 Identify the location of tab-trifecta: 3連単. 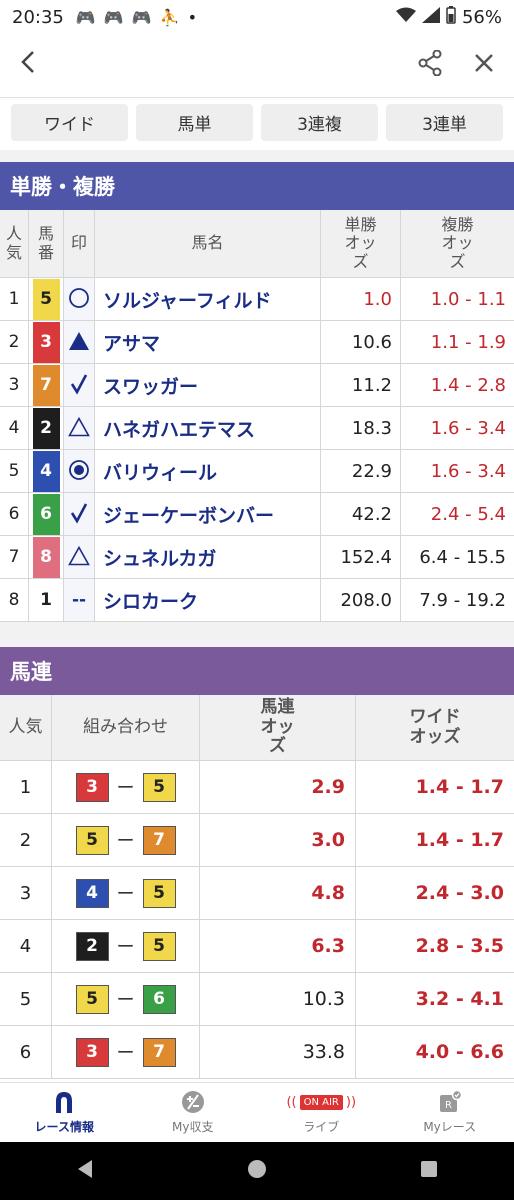
(444, 122).